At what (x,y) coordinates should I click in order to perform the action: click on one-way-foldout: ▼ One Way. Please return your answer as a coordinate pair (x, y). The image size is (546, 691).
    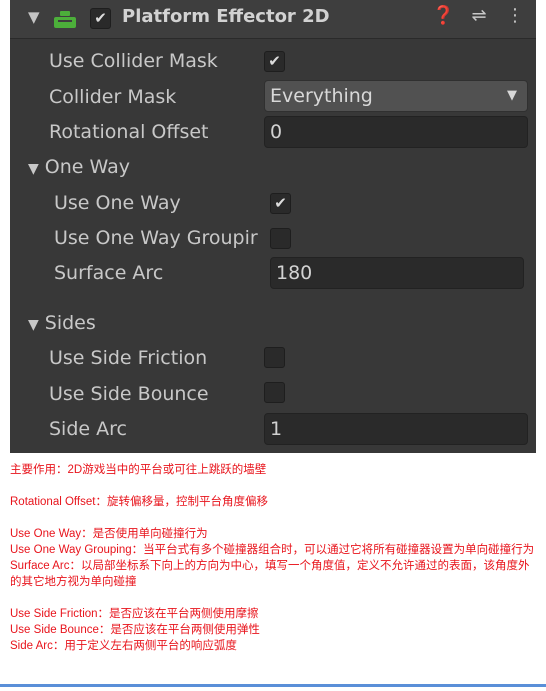
    Looking at the image, I should click on (79, 167).